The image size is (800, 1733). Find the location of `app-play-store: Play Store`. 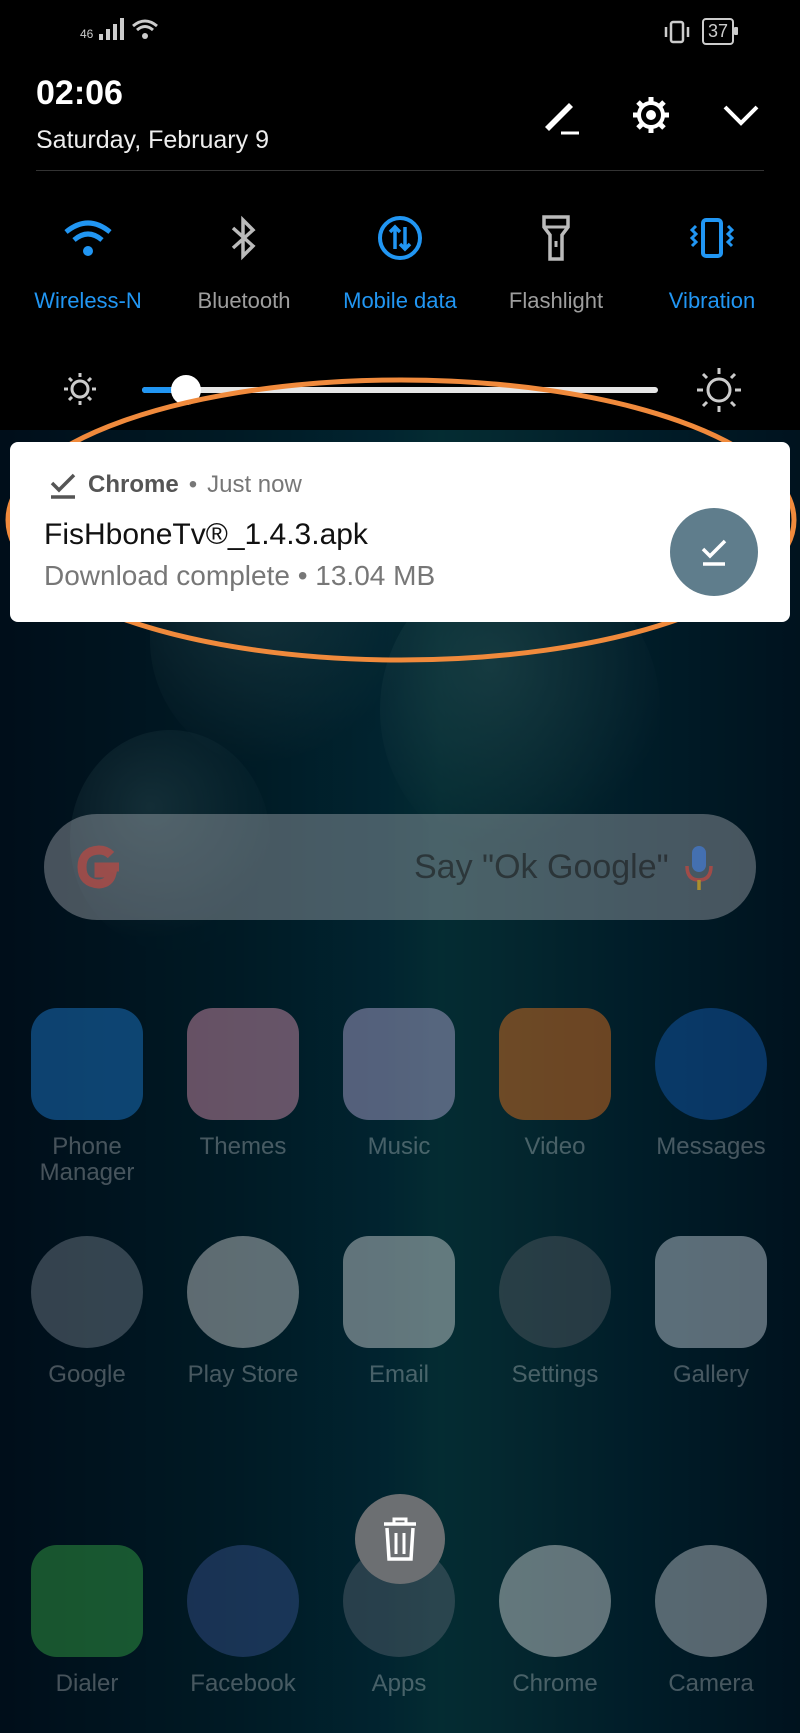

app-play-store: Play Store is located at coordinates (243, 1312).